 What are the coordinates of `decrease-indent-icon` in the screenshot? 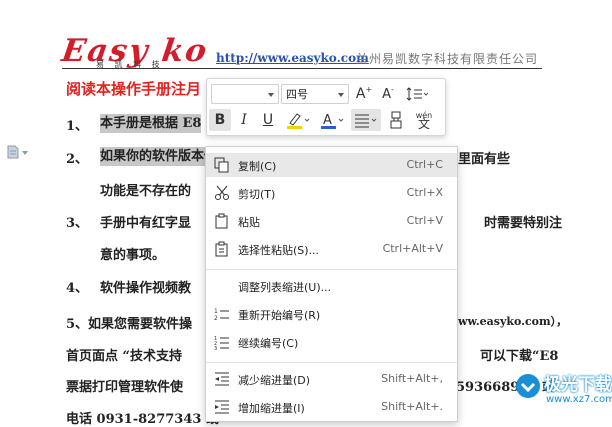 It's located at (222, 379).